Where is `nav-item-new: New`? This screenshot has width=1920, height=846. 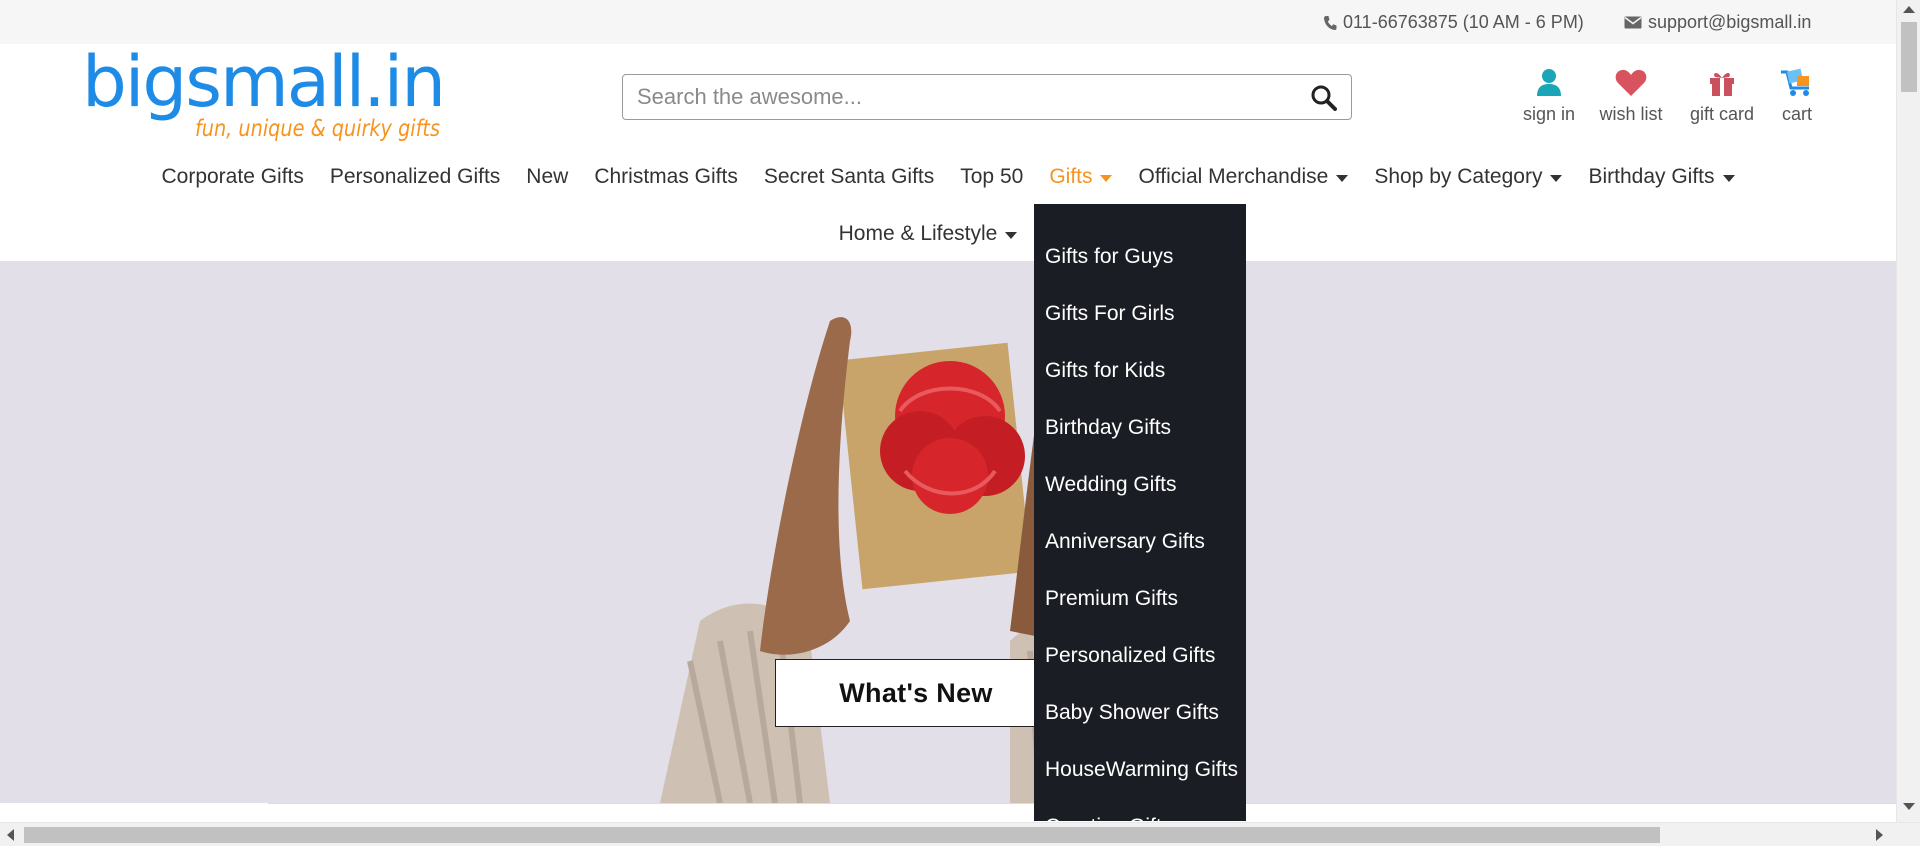 nav-item-new: New is located at coordinates (547, 177).